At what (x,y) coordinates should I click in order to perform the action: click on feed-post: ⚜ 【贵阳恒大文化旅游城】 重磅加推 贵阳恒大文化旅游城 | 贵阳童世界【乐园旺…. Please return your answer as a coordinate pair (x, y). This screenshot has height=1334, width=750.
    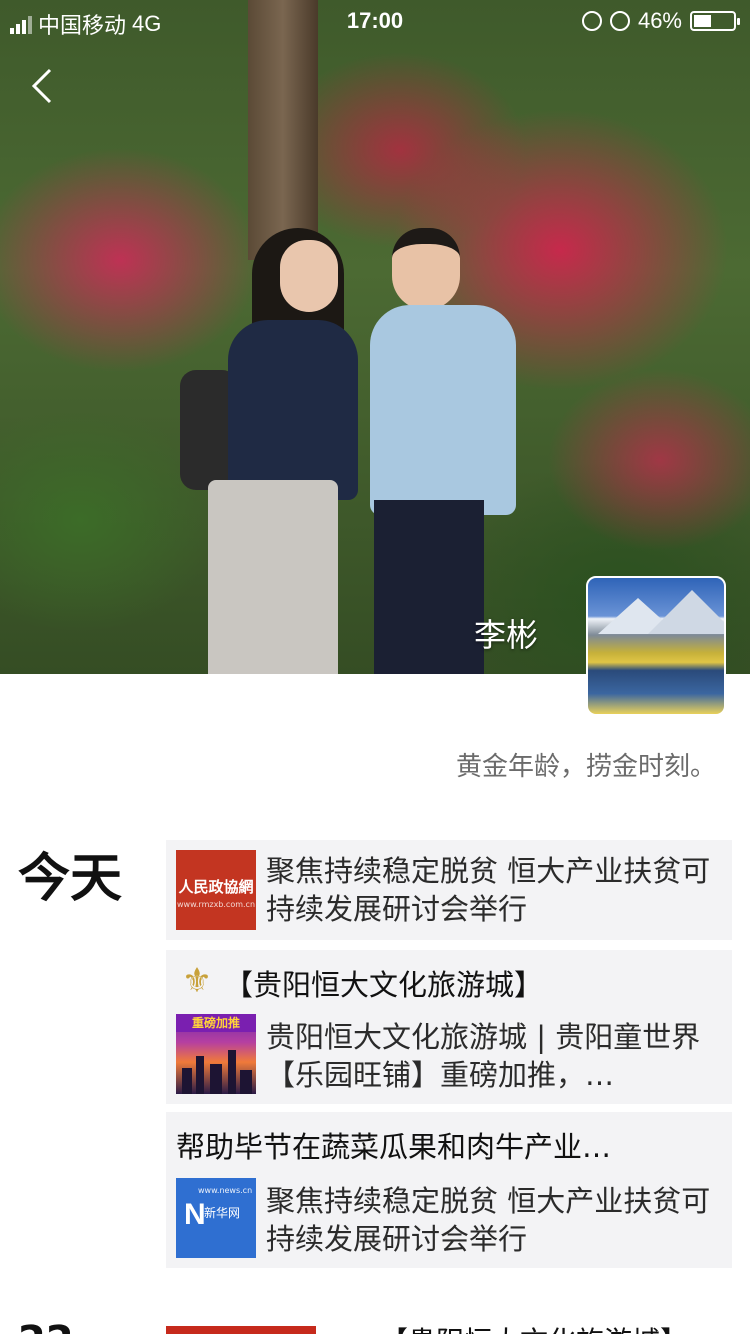
    Looking at the image, I should click on (449, 1027).